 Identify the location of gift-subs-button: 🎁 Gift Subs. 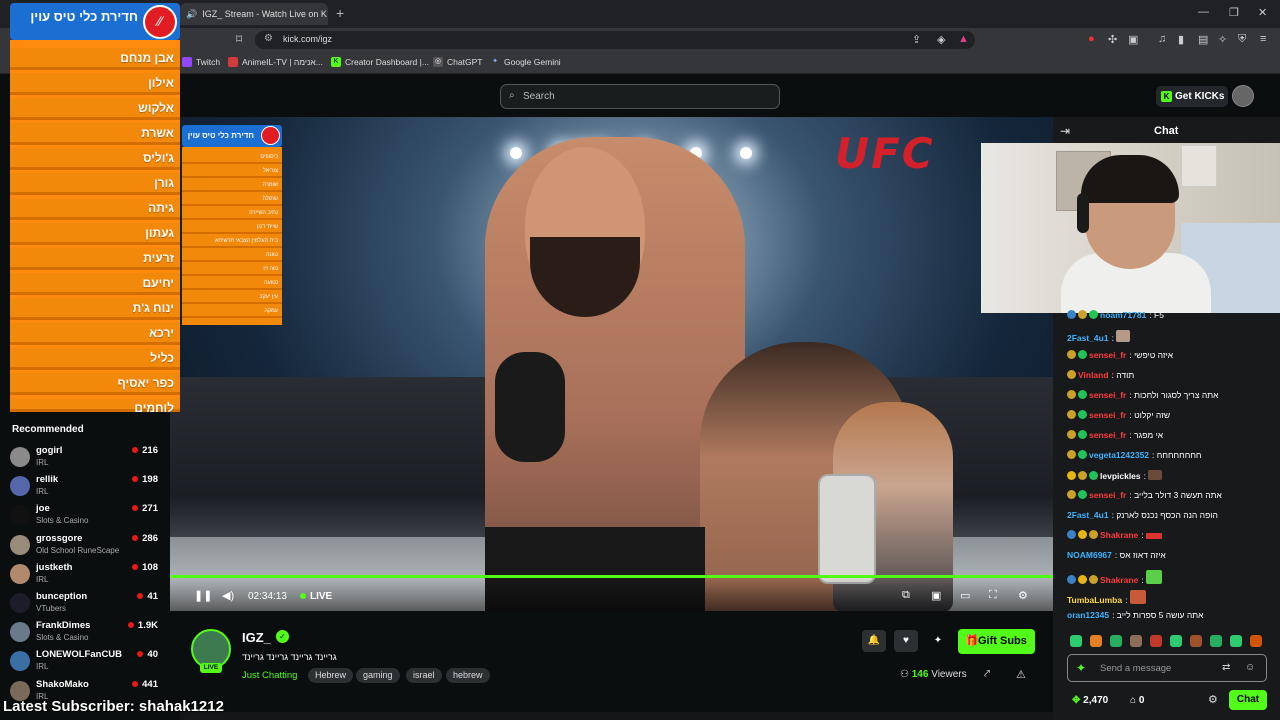
(996, 641).